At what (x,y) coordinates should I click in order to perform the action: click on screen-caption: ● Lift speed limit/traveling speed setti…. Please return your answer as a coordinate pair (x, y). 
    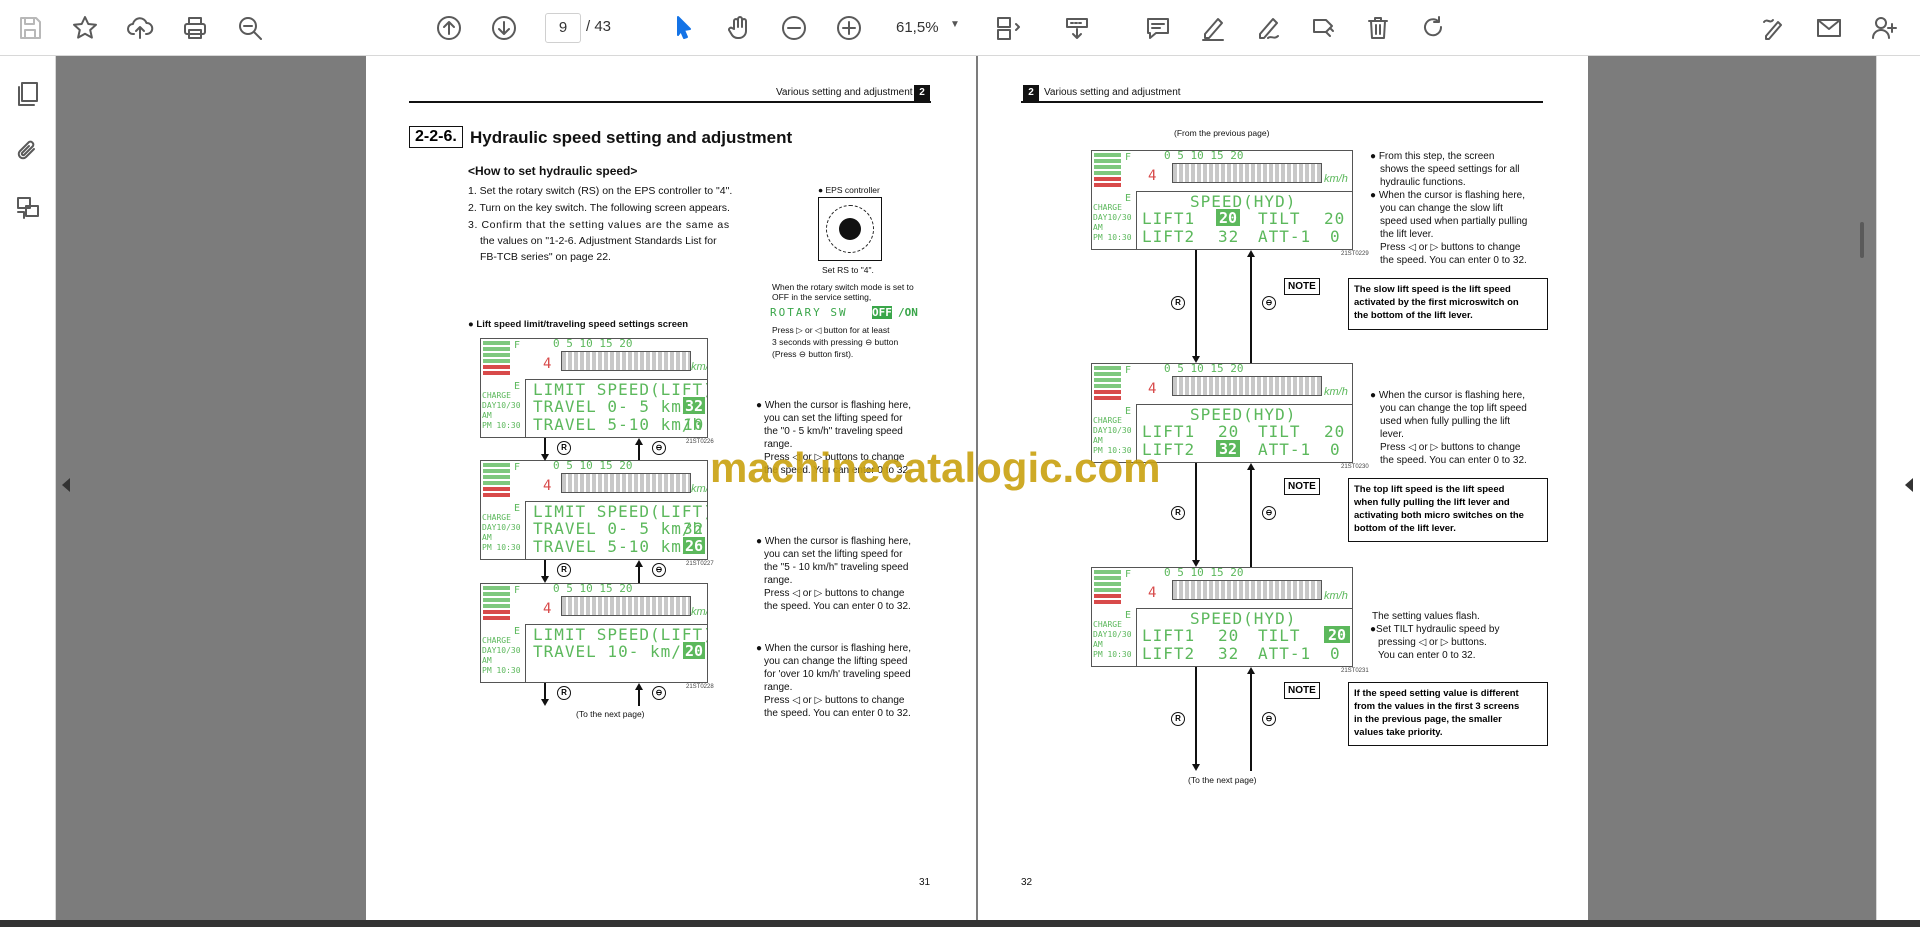
    Looking at the image, I should click on (578, 324).